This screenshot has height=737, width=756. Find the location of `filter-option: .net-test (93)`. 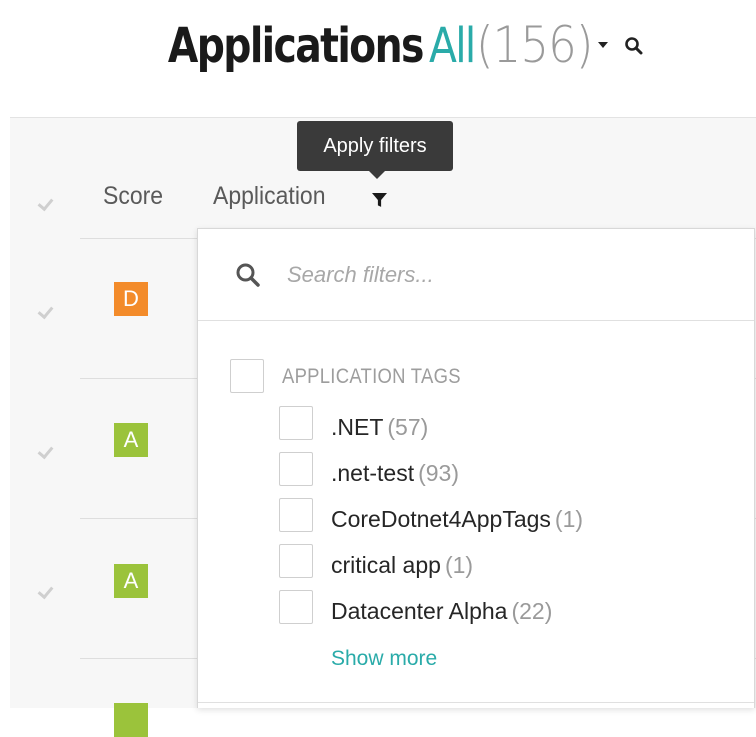

filter-option: .net-test (93) is located at coordinates (395, 473).